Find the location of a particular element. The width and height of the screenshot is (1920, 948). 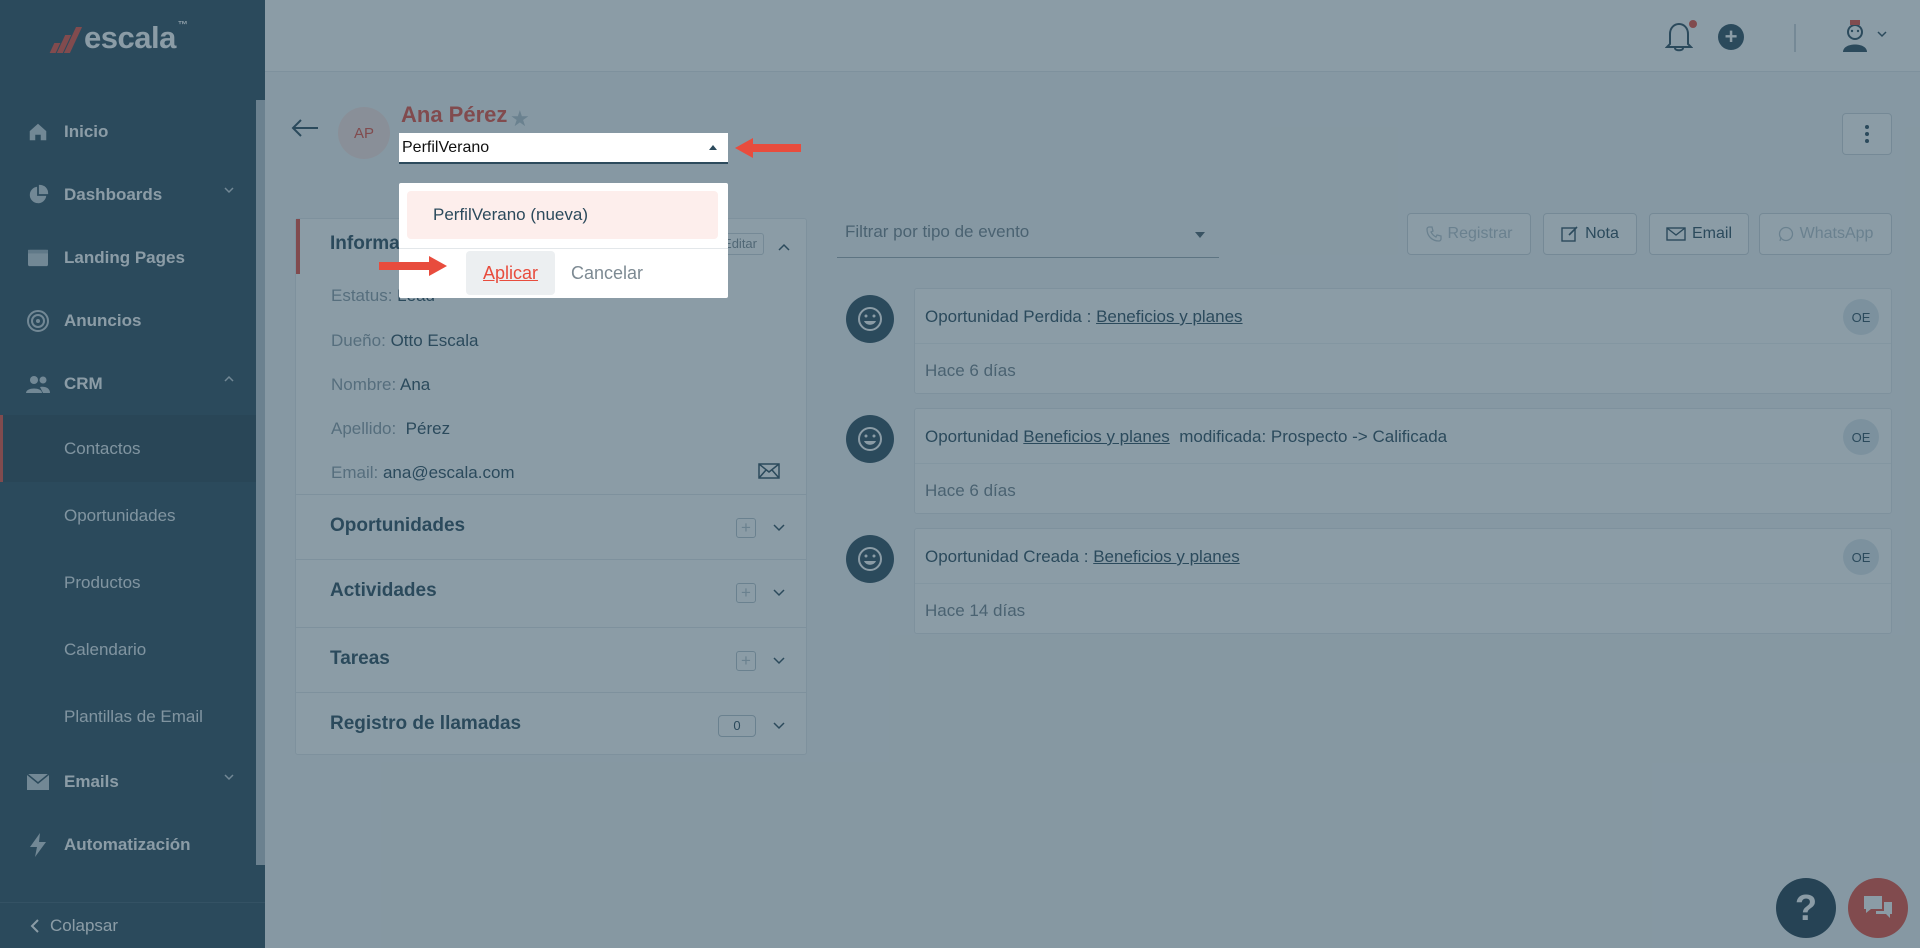

registrar-button: Registrar is located at coordinates (1469, 234).